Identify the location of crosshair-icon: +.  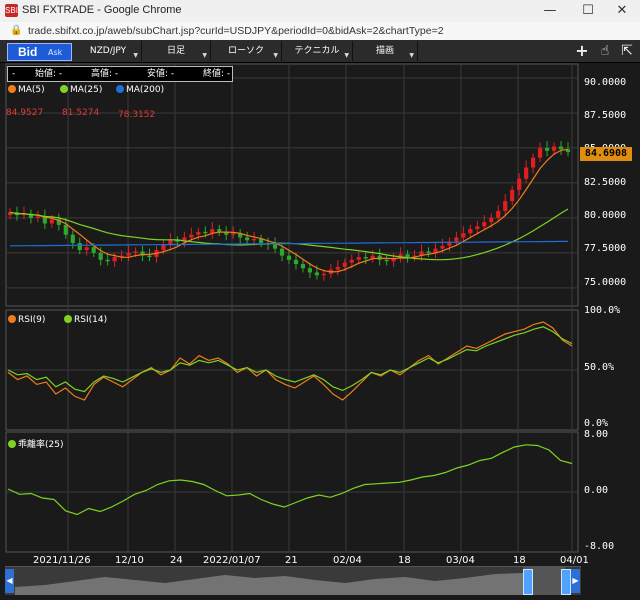
(582, 51).